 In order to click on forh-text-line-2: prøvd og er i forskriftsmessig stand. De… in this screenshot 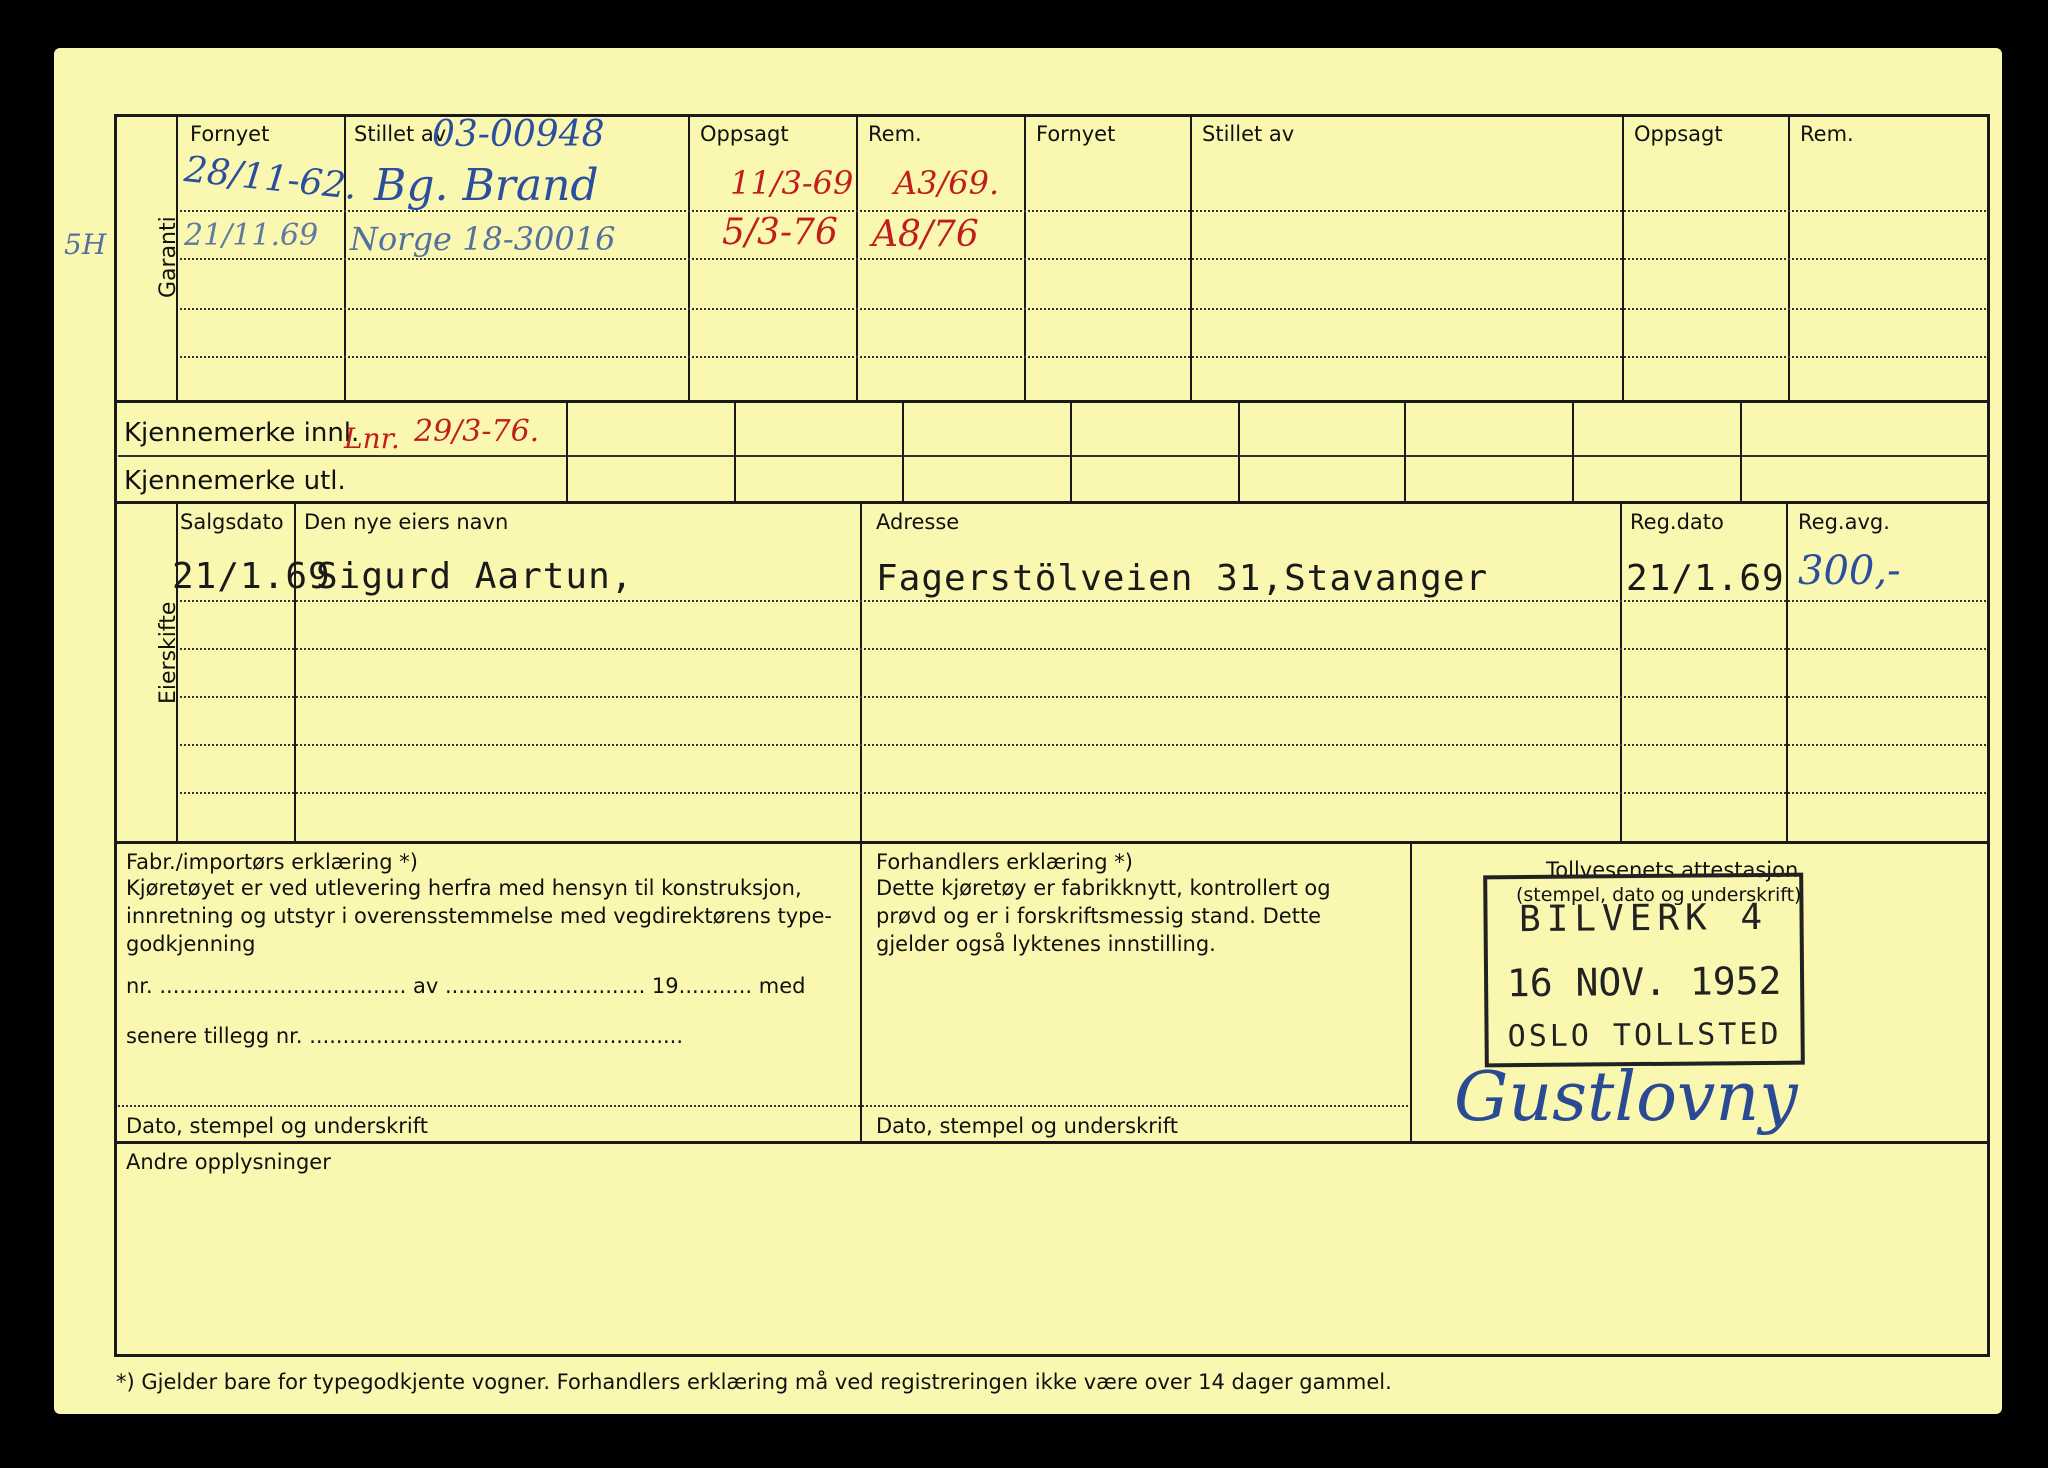, I will do `click(1099, 916)`.